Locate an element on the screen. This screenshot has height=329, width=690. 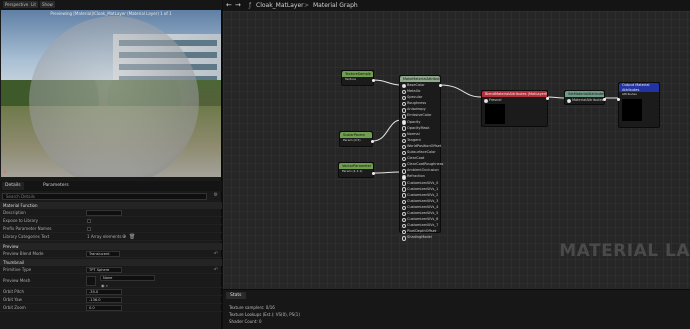
preview-blend-mode-dropdown: Translucent is located at coordinates (103, 254).